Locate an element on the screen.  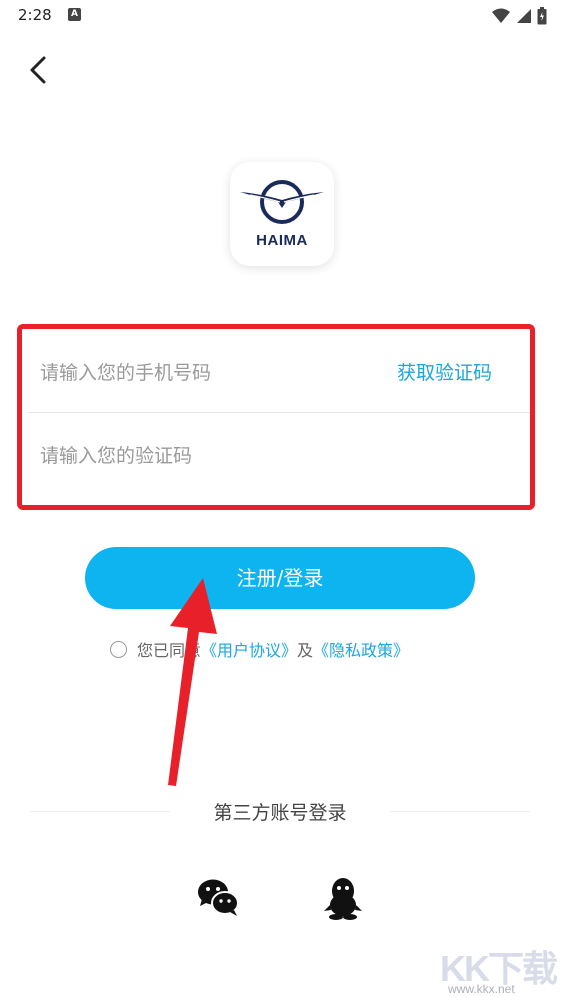
phone-row: 获取验证码 is located at coordinates (279, 373).